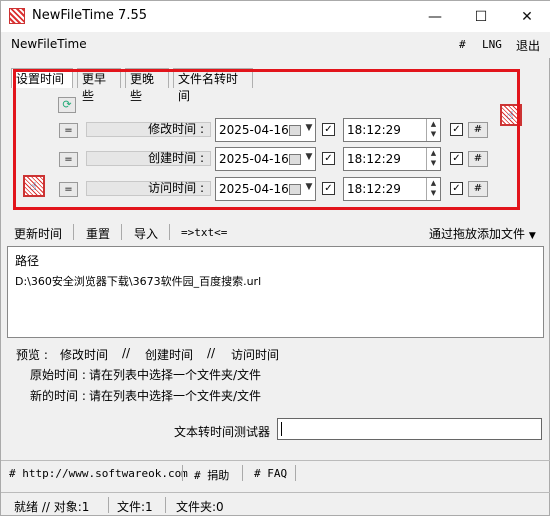 The height and width of the screenshot is (516, 550). I want to click on title-bar: NewFileTime 7.55 — ☐ ✕, so click(275, 16).